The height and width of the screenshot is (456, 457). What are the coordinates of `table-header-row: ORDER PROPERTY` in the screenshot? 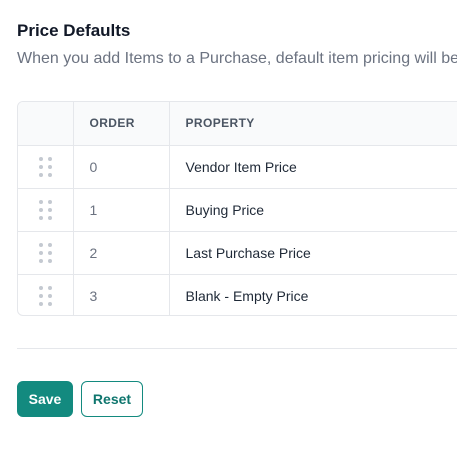 It's located at (237, 124).